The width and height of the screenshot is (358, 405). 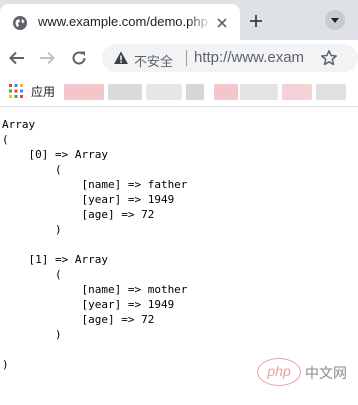 I want to click on plus-icon, so click(x=256, y=21).